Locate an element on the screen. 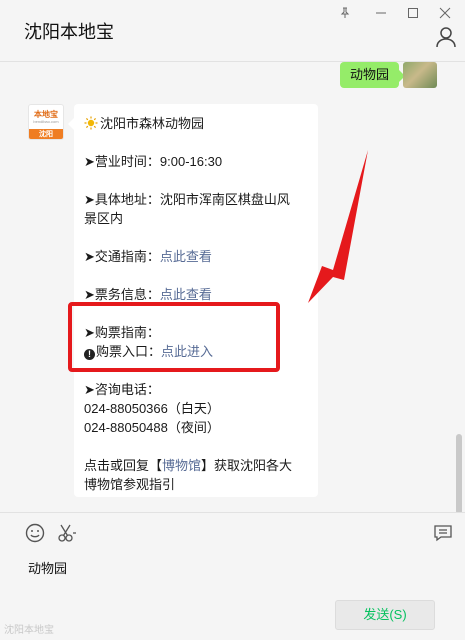 Image resolution: width=465 pixels, height=640 pixels. traffic-label: ➤交通指南： is located at coordinates (122, 256).